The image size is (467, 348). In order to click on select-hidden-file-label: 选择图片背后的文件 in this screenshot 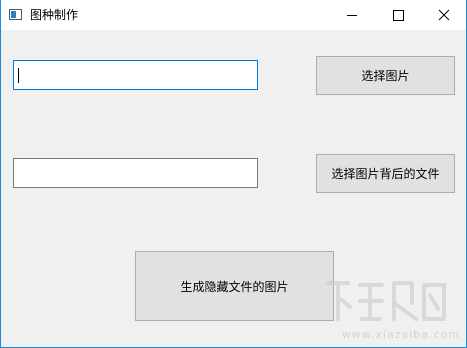, I will do `click(385, 174)`.